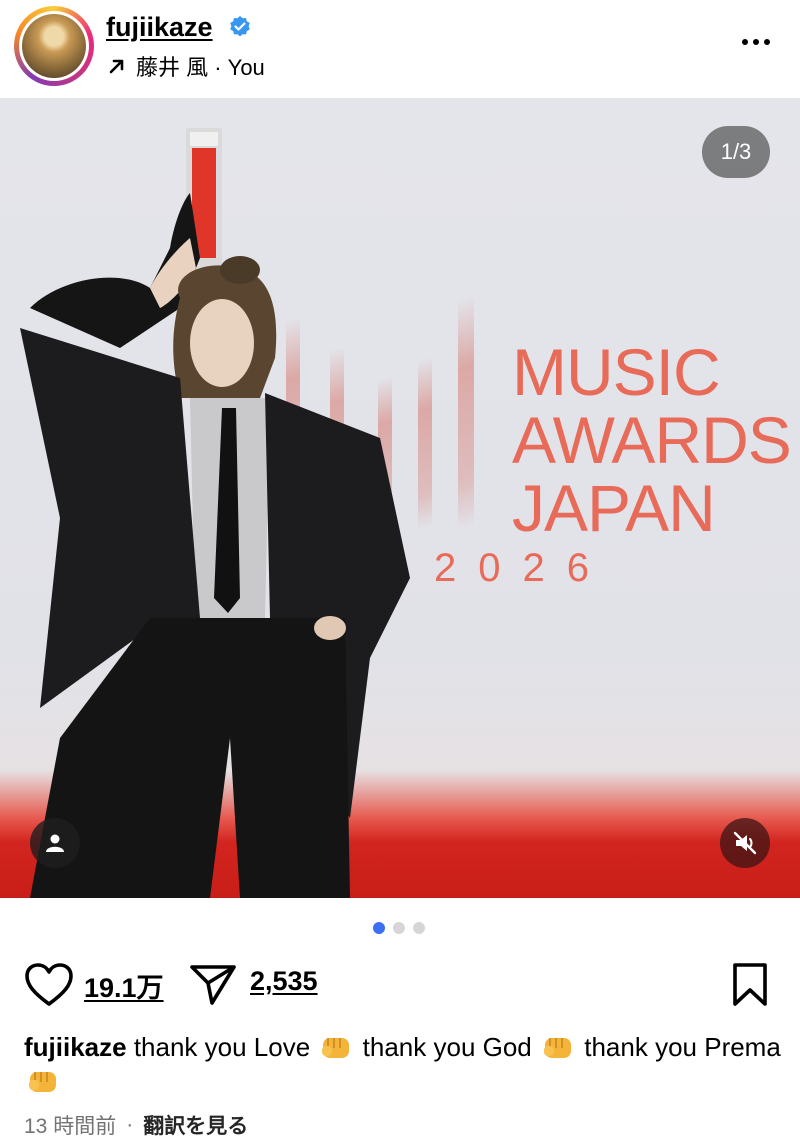 Image resolution: width=800 pixels, height=1144 pixels. I want to click on arrow-up-right-icon, so click(116, 66).